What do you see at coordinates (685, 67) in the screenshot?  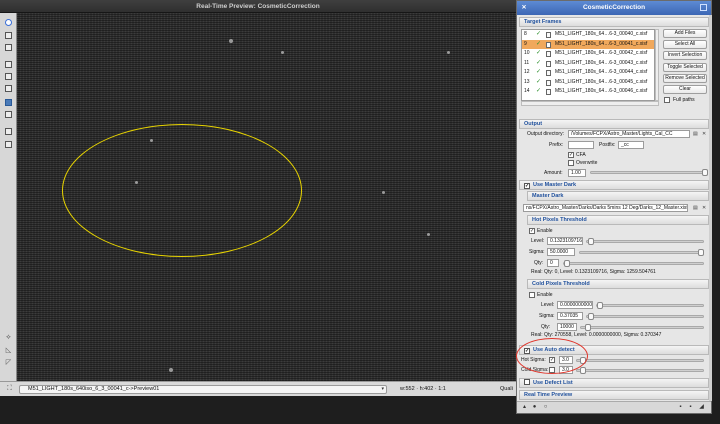 I see `toggle-selected-button: Toggle Selected` at bounding box center [685, 67].